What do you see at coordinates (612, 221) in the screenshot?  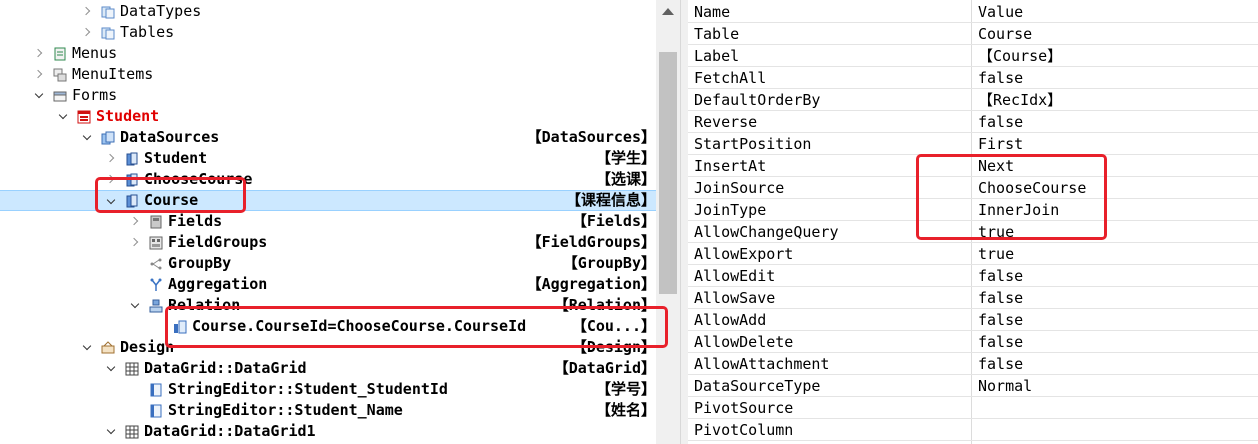 I see `tree-node-caption: 【Fields】` at bounding box center [612, 221].